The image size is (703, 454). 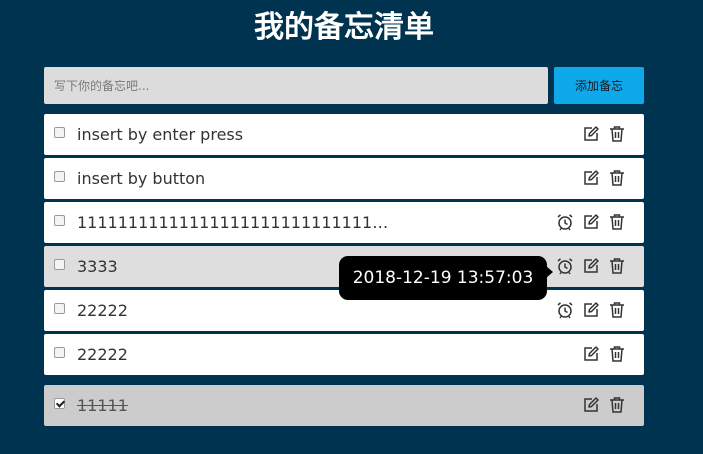 What do you see at coordinates (344, 354) in the screenshot?
I see `todo-item: 22222` at bounding box center [344, 354].